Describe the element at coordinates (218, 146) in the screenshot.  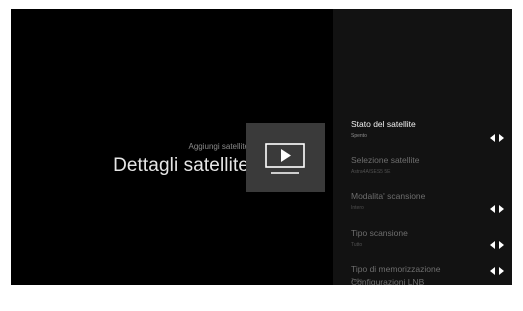
I see `page-subtitle: Aggiungi satellite` at that location.